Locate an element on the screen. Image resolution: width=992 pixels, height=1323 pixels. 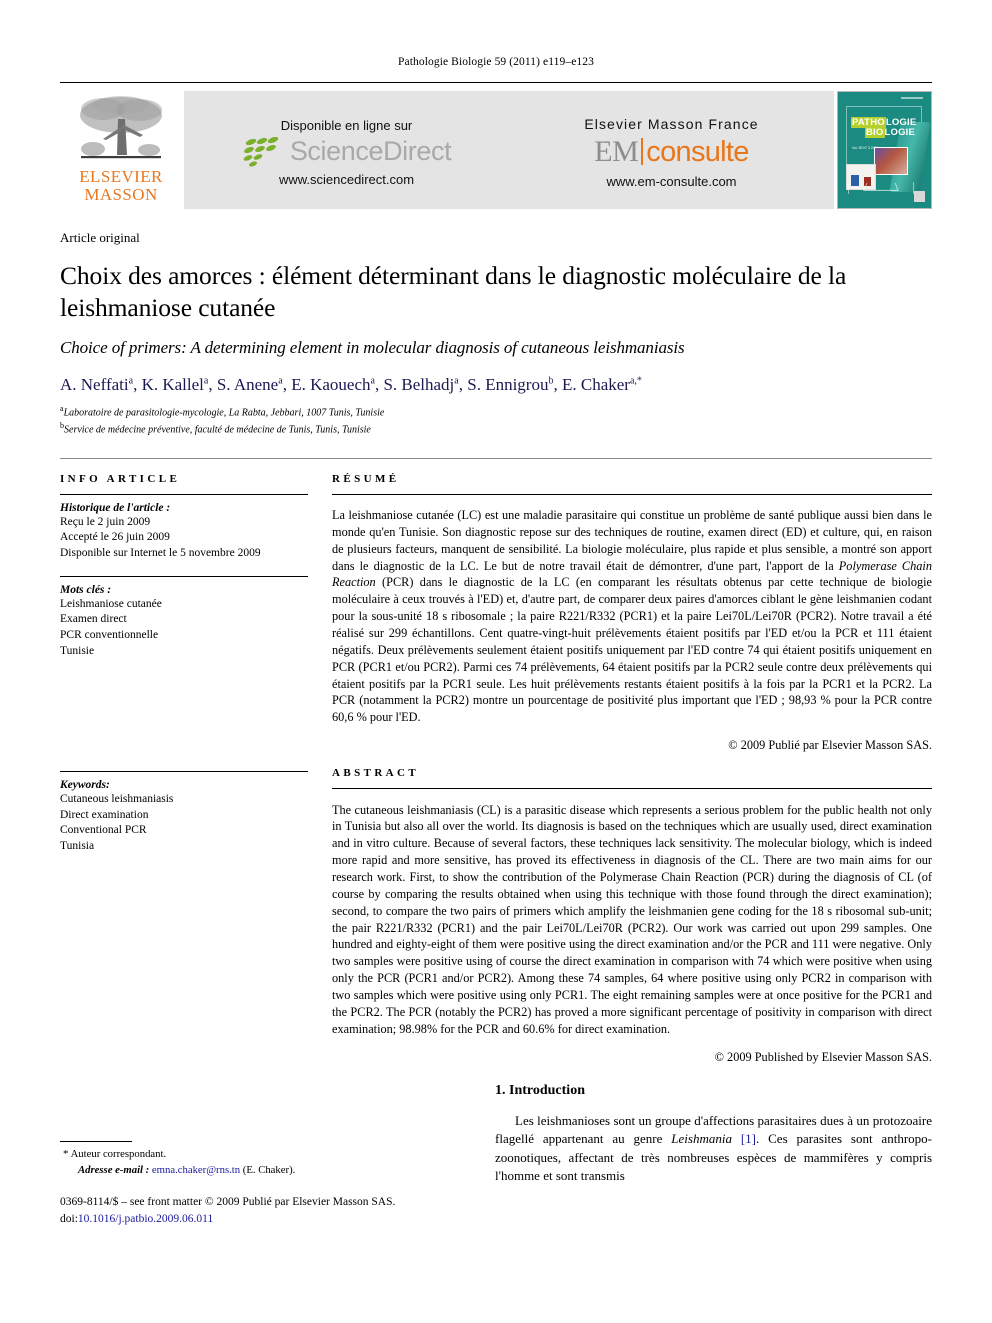
history-line: Reçu le 2 juin 2009 is located at coordinates (105, 521).